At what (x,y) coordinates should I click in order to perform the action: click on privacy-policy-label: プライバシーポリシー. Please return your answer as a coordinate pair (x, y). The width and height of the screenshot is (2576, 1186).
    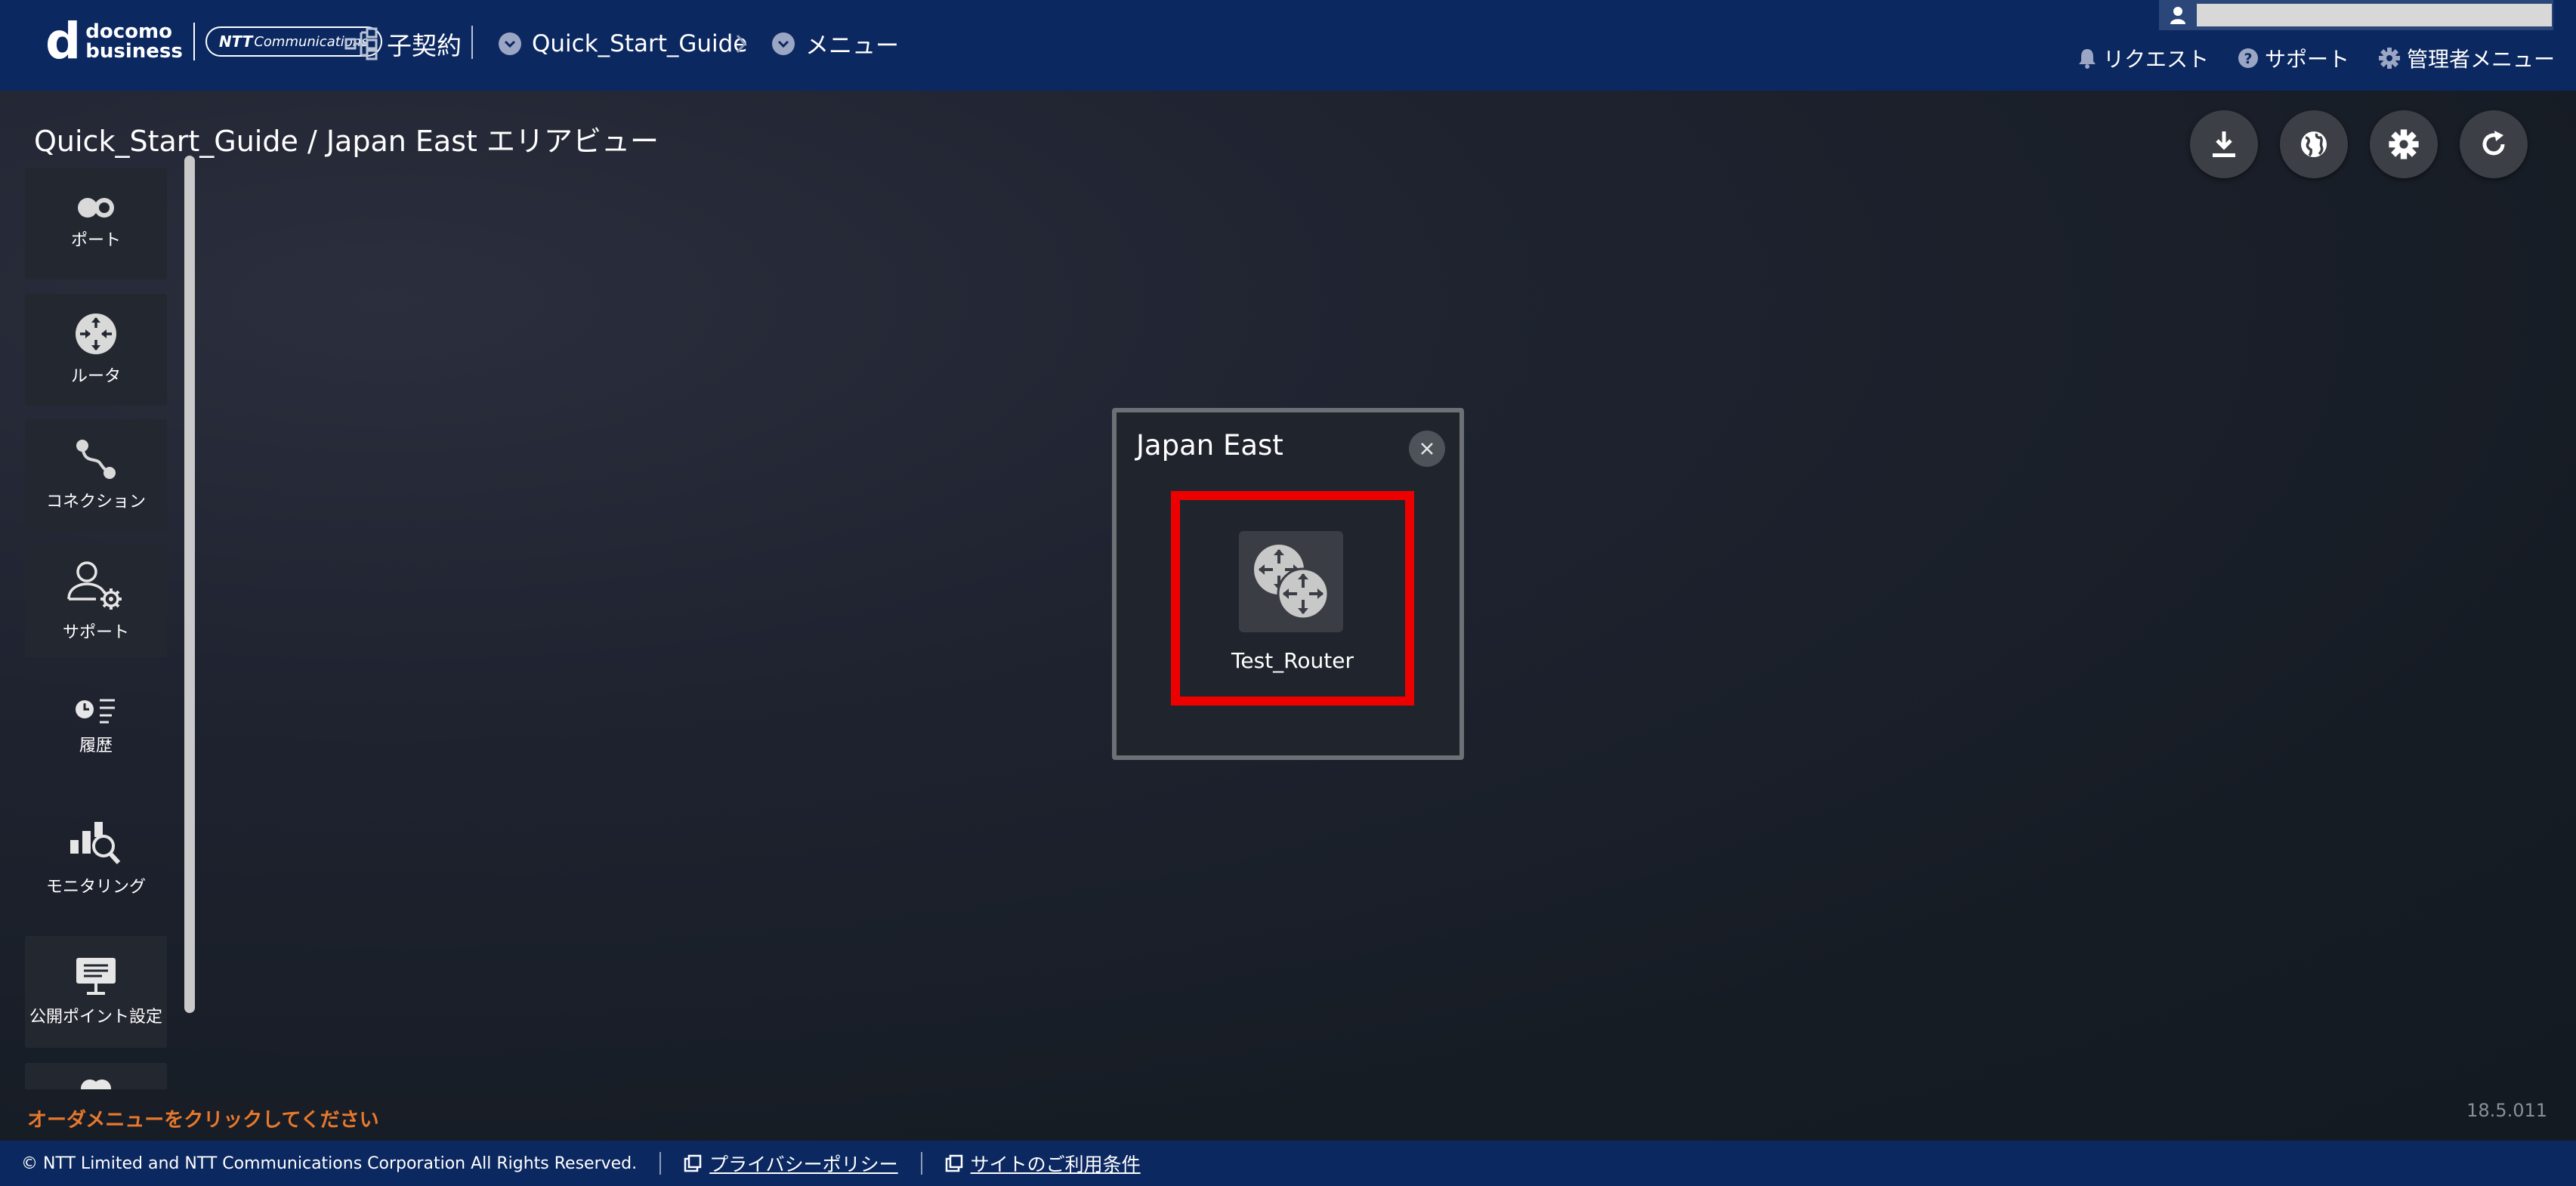
    Looking at the image, I should click on (803, 1165).